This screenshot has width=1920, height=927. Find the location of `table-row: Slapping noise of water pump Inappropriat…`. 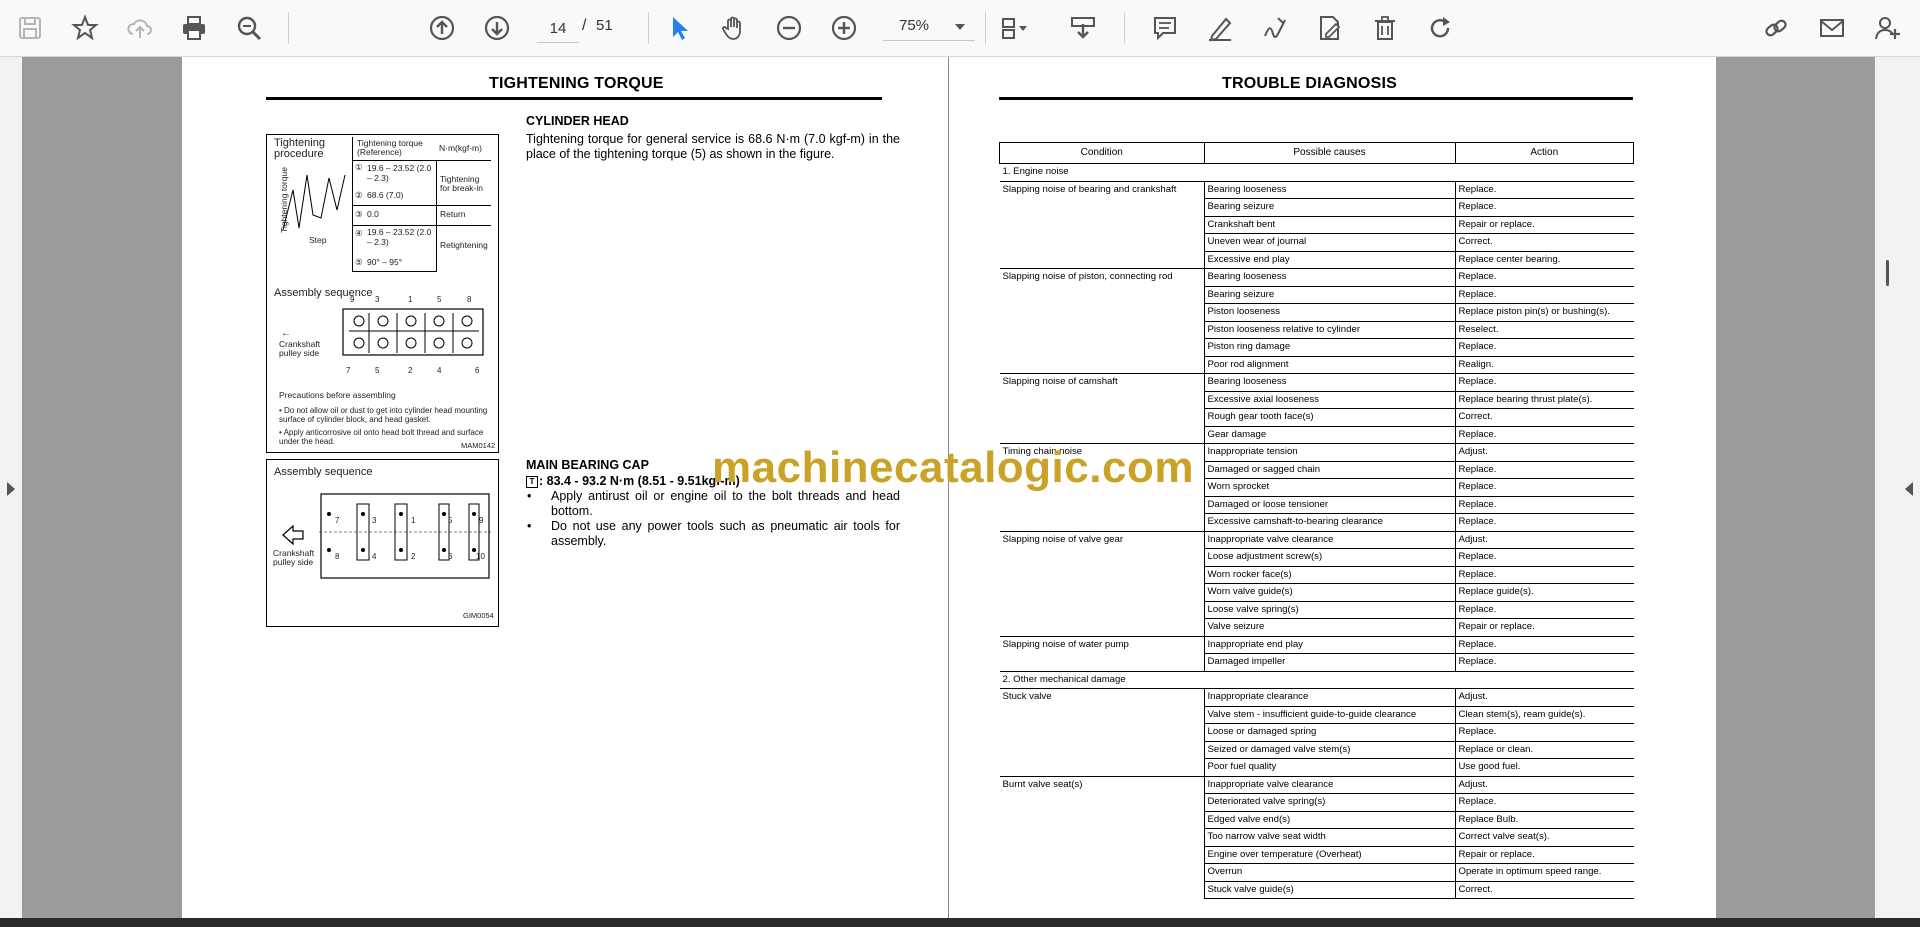

table-row: Slapping noise of water pump Inappropriat… is located at coordinates (1316, 644).